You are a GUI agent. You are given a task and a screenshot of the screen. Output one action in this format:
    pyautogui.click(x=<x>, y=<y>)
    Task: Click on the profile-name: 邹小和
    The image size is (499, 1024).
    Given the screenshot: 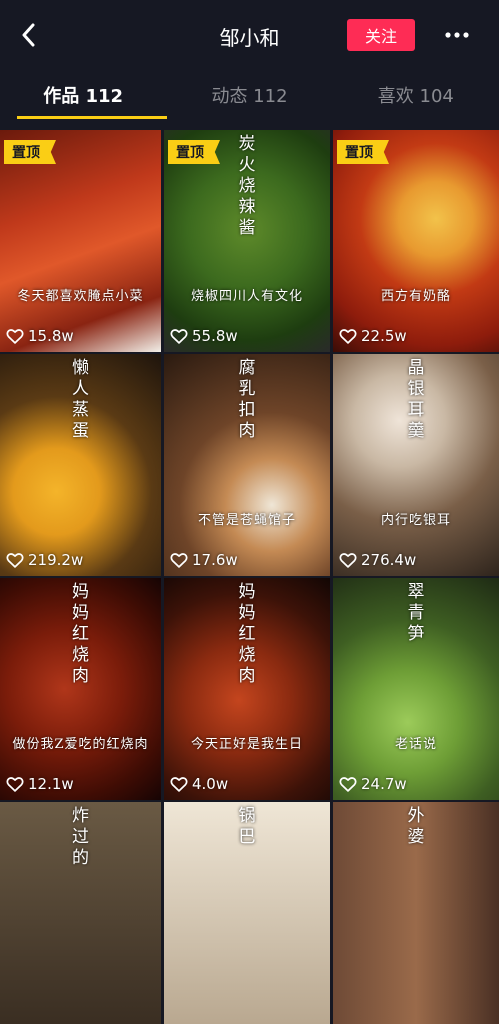 What is the action you would take?
    pyautogui.click(x=249, y=38)
    